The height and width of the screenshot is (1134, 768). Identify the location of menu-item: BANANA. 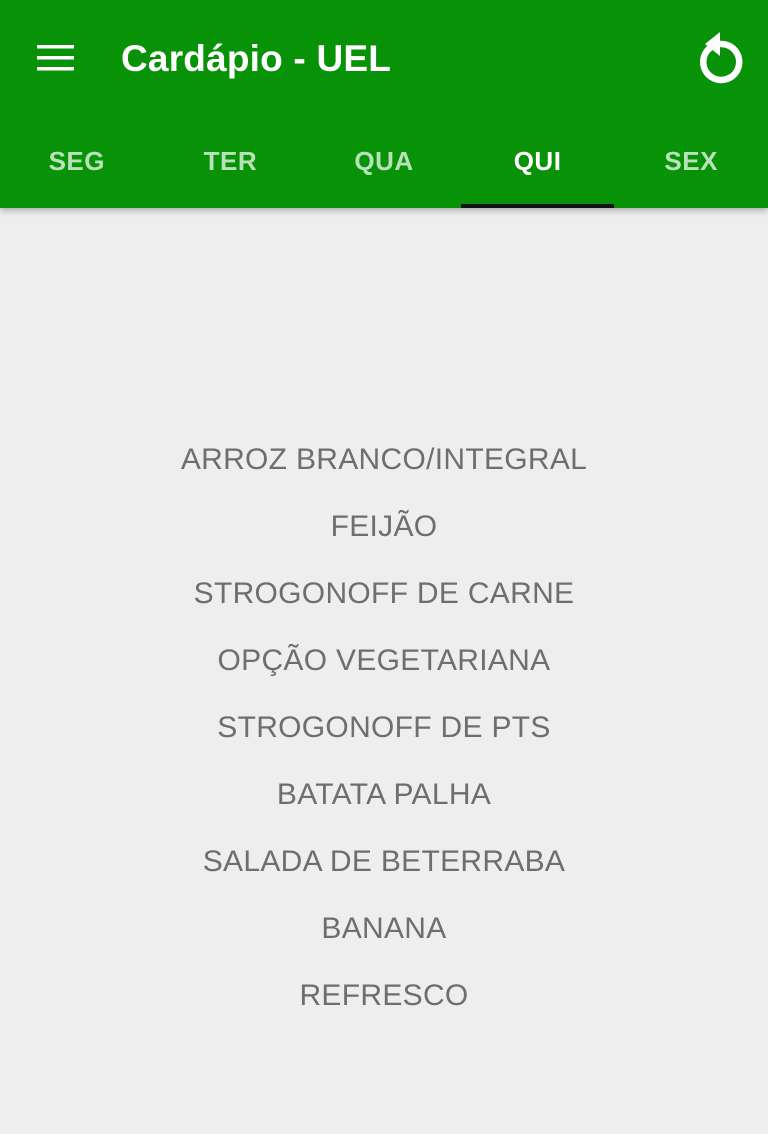
(384, 928).